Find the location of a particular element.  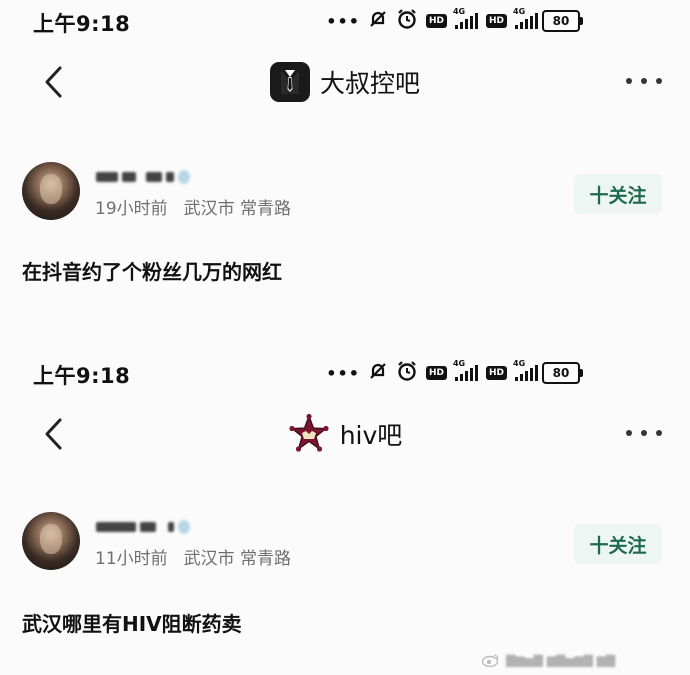

forum-name: hiv吧 is located at coordinates (371, 435).